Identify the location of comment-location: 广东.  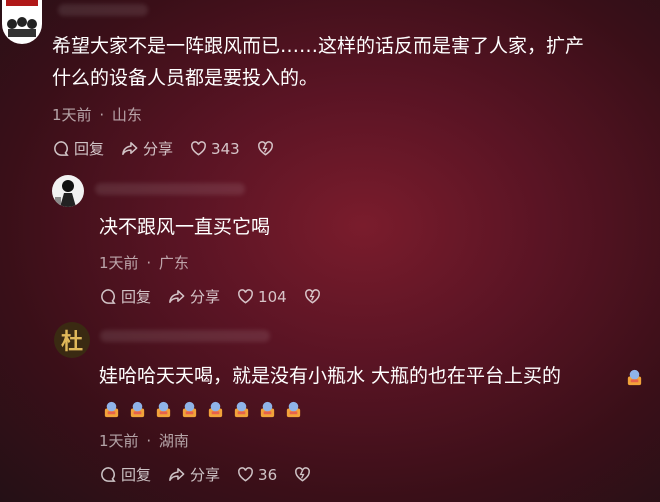
(173, 263).